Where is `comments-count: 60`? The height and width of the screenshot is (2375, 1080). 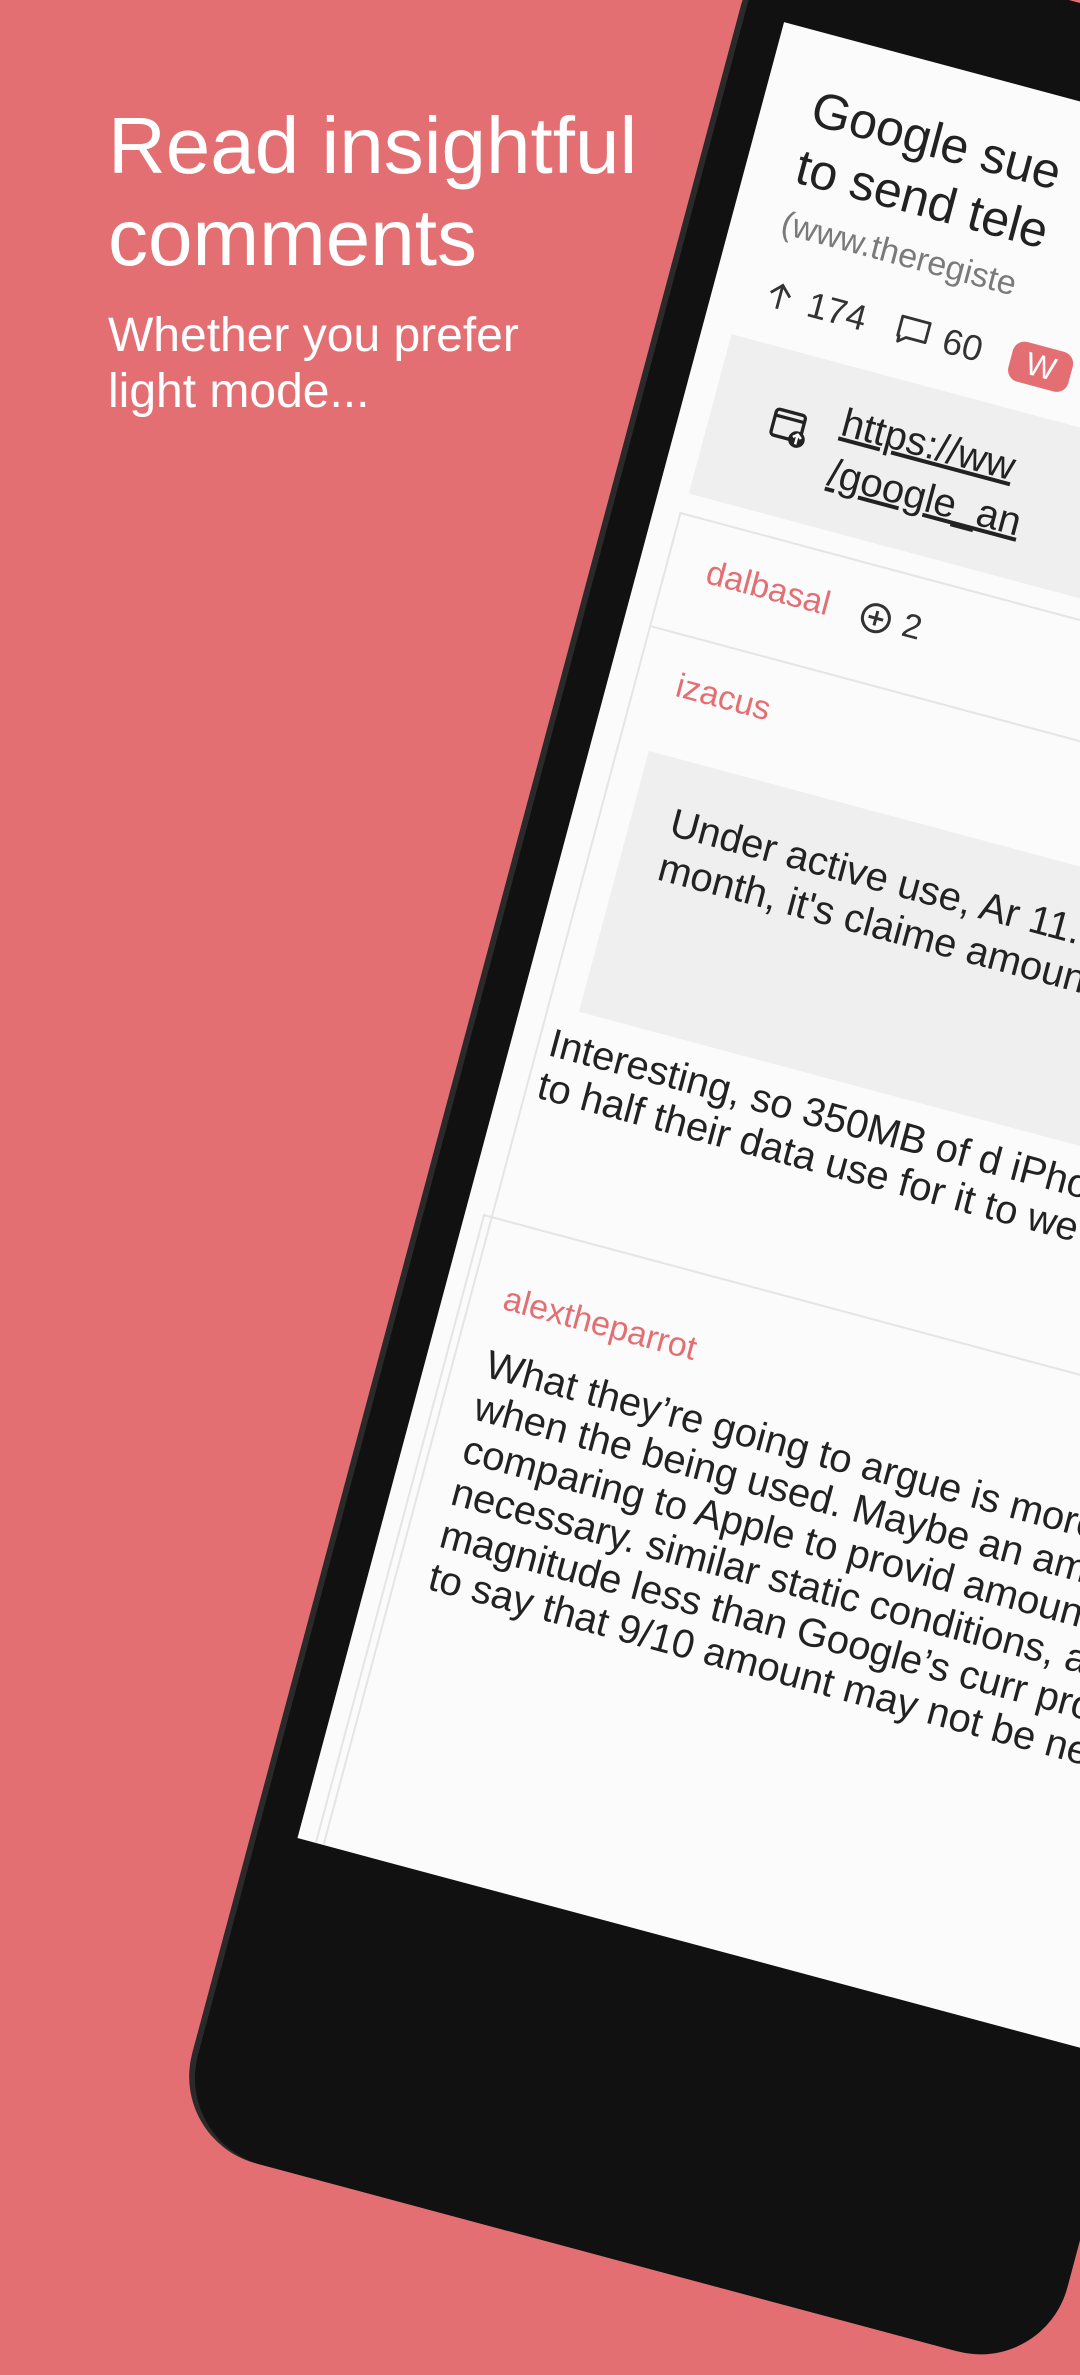 comments-count: 60 is located at coordinates (963, 344).